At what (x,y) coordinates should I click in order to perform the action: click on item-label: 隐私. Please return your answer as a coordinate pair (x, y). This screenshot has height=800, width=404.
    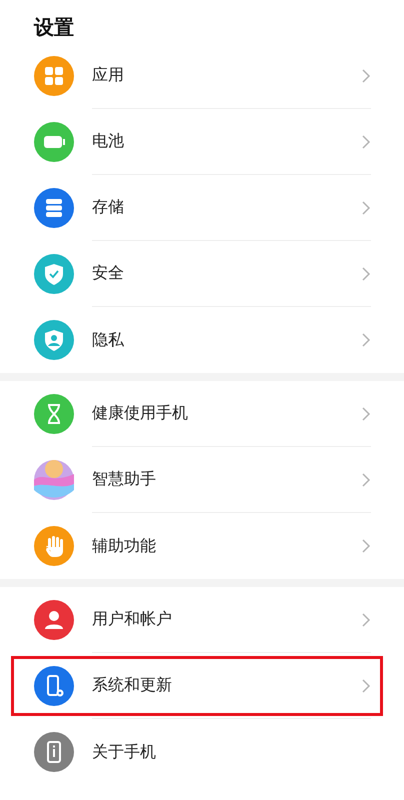
    Looking at the image, I should click on (108, 340).